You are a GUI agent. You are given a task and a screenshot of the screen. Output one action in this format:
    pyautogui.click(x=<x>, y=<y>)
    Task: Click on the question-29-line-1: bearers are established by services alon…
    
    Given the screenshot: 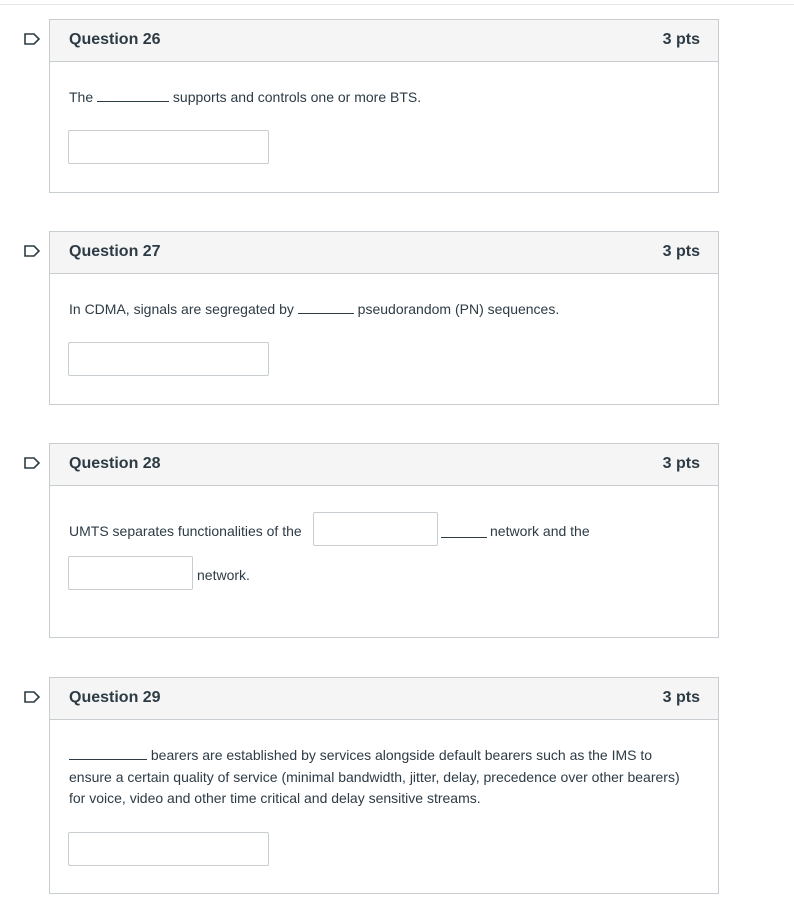 What is the action you would take?
    pyautogui.click(x=389, y=756)
    